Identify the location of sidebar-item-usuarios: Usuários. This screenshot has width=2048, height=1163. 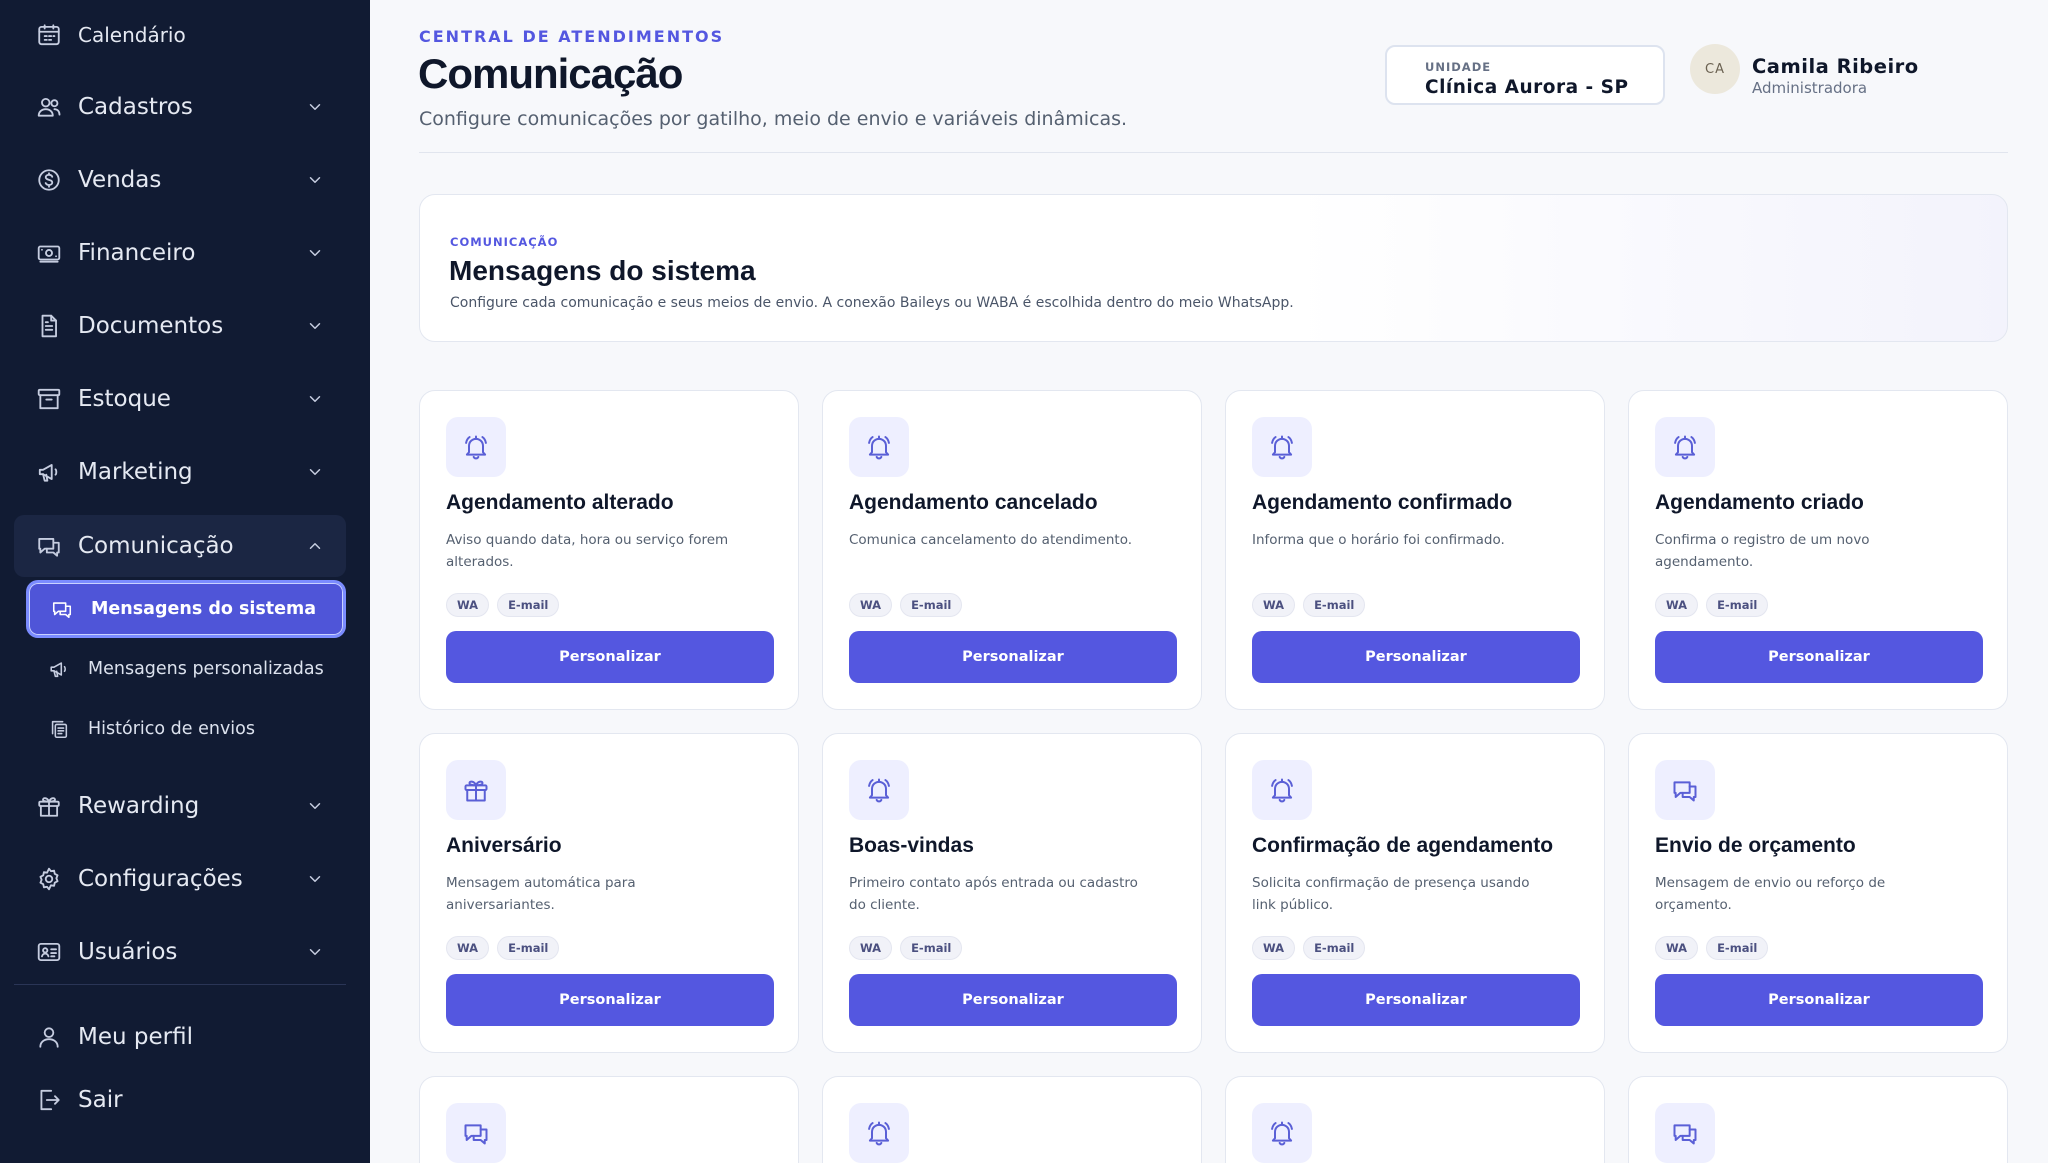
(180, 952).